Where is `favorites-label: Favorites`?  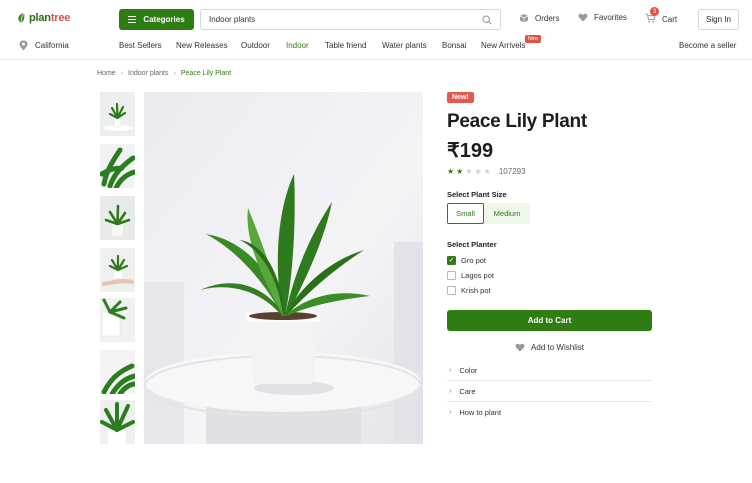 favorites-label: Favorites is located at coordinates (610, 17).